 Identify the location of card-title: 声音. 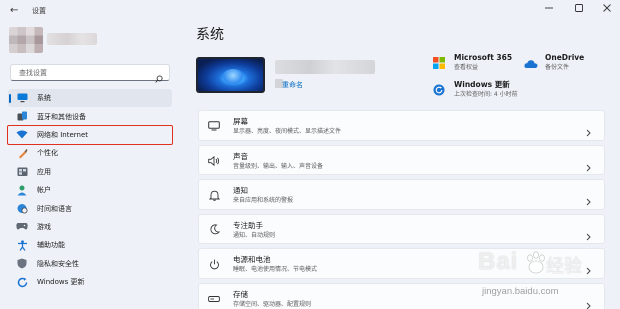
(240, 156).